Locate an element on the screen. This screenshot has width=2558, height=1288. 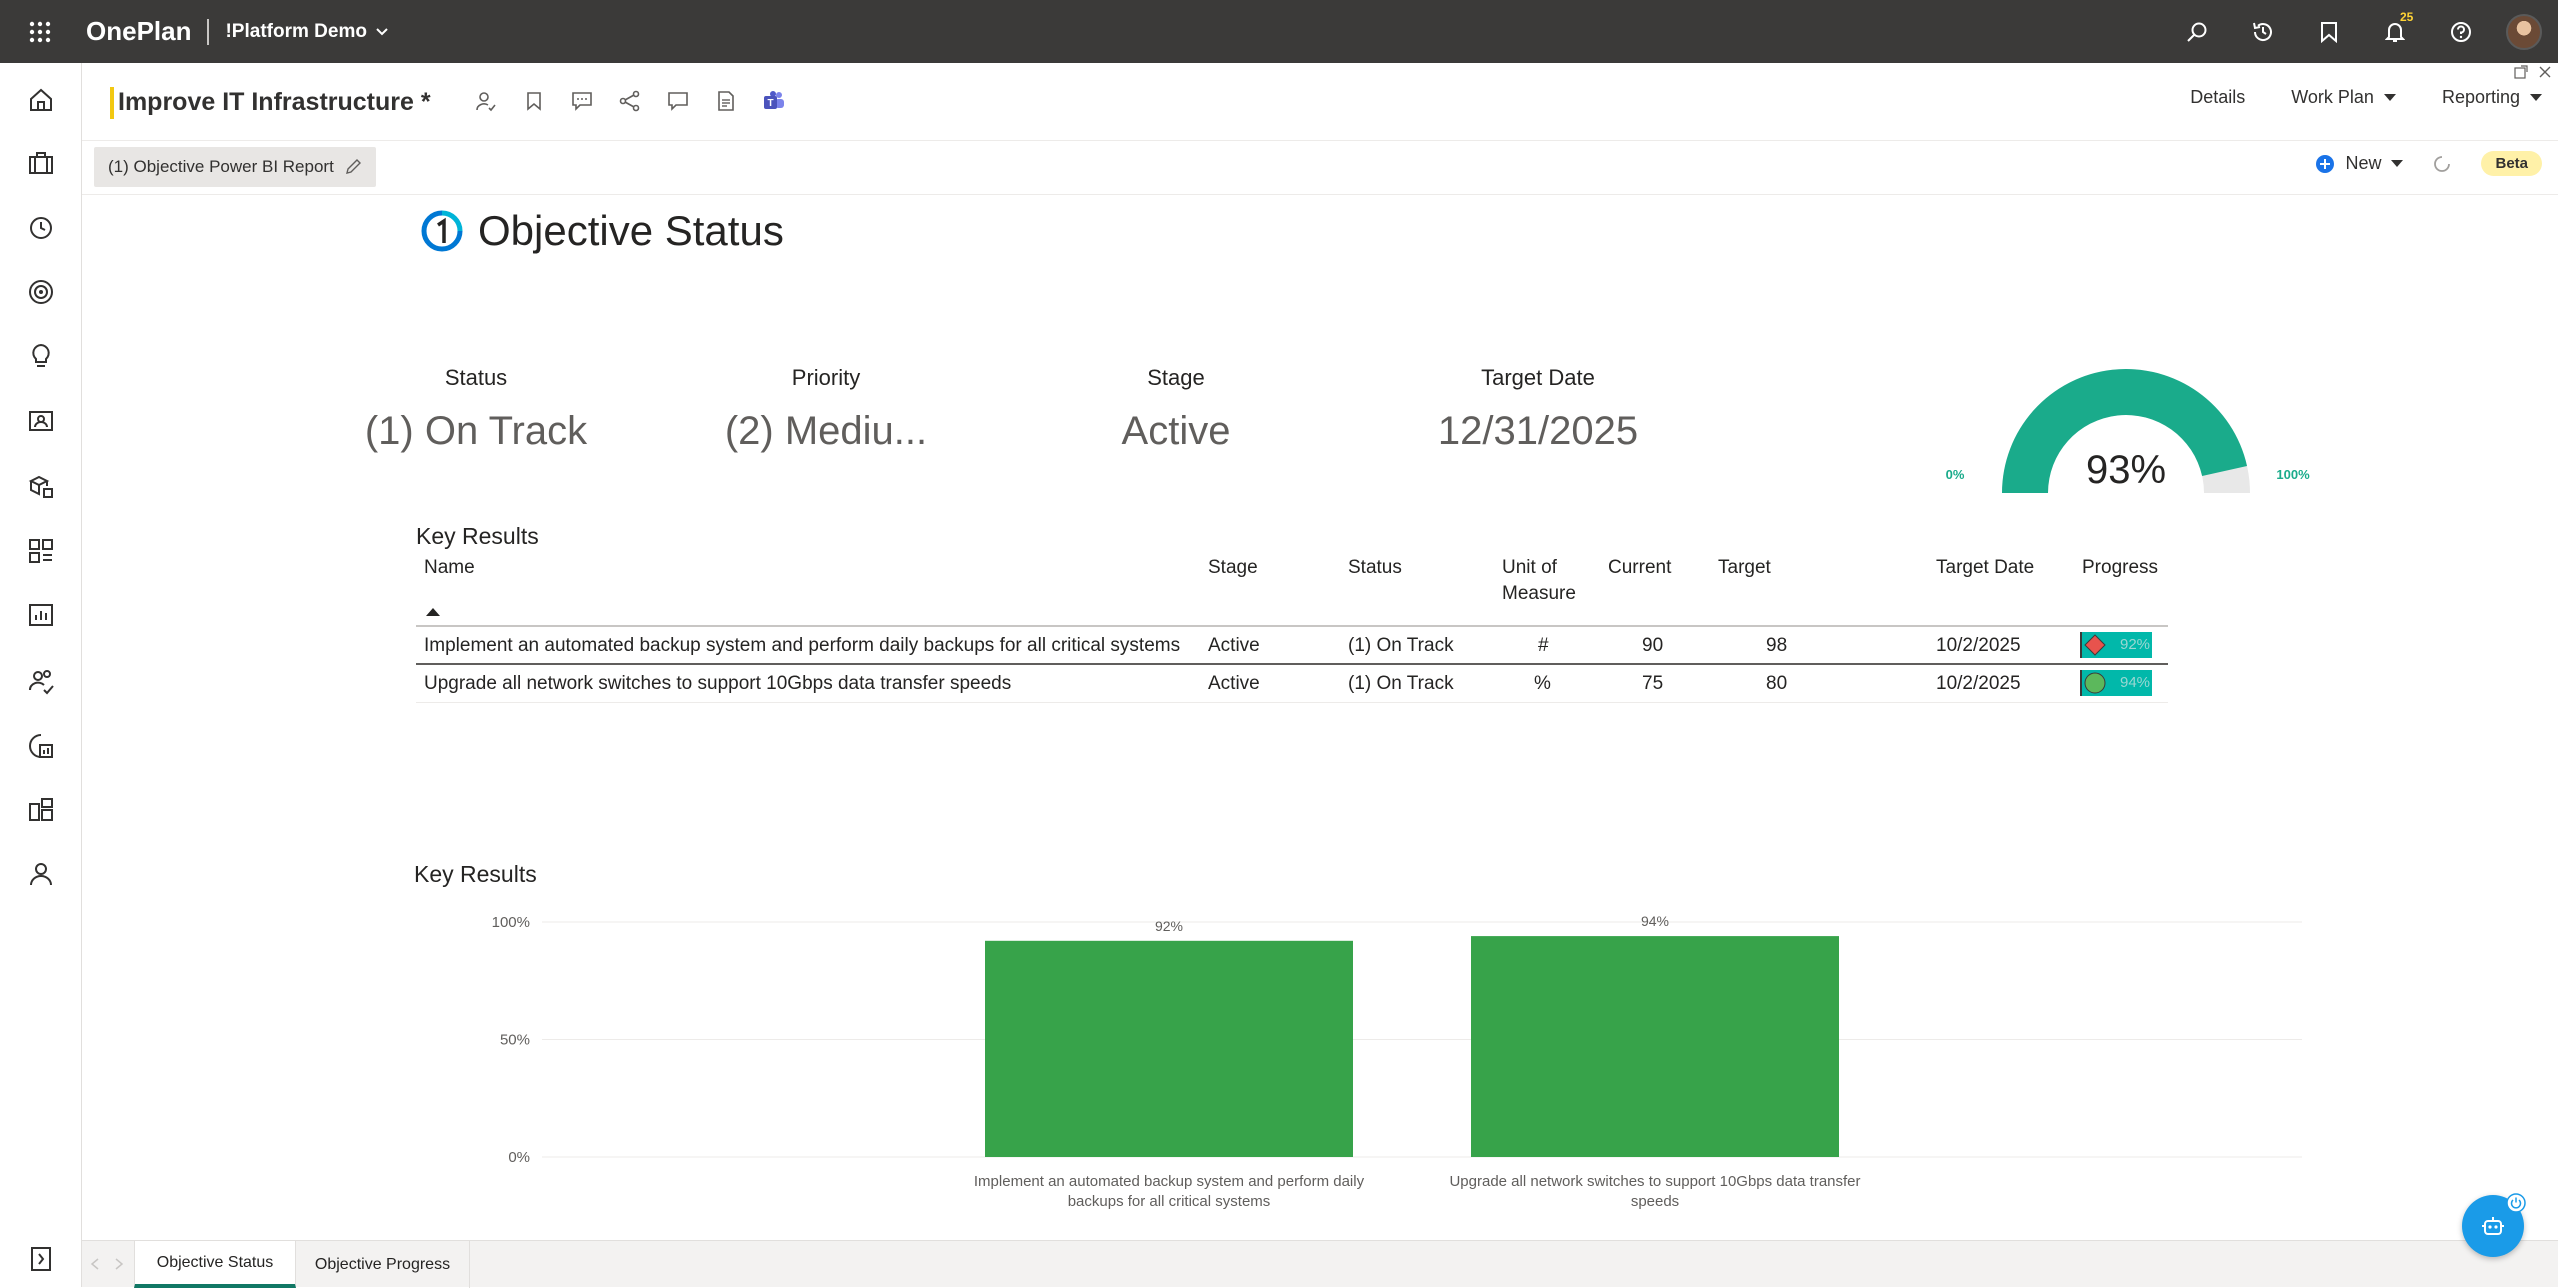
tab-reporting-label: Reporting is located at coordinates (2480, 97).